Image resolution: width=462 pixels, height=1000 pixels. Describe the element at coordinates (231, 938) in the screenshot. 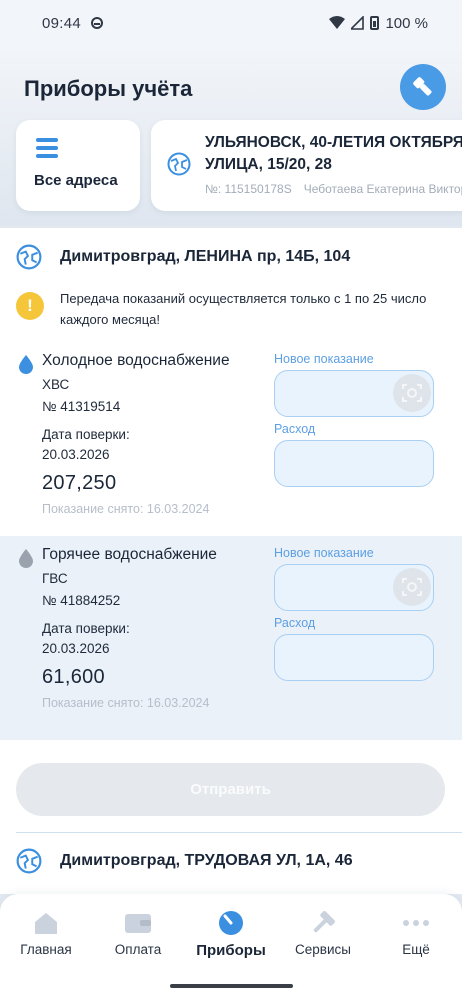

I see `tab-meters: Приборы` at that location.